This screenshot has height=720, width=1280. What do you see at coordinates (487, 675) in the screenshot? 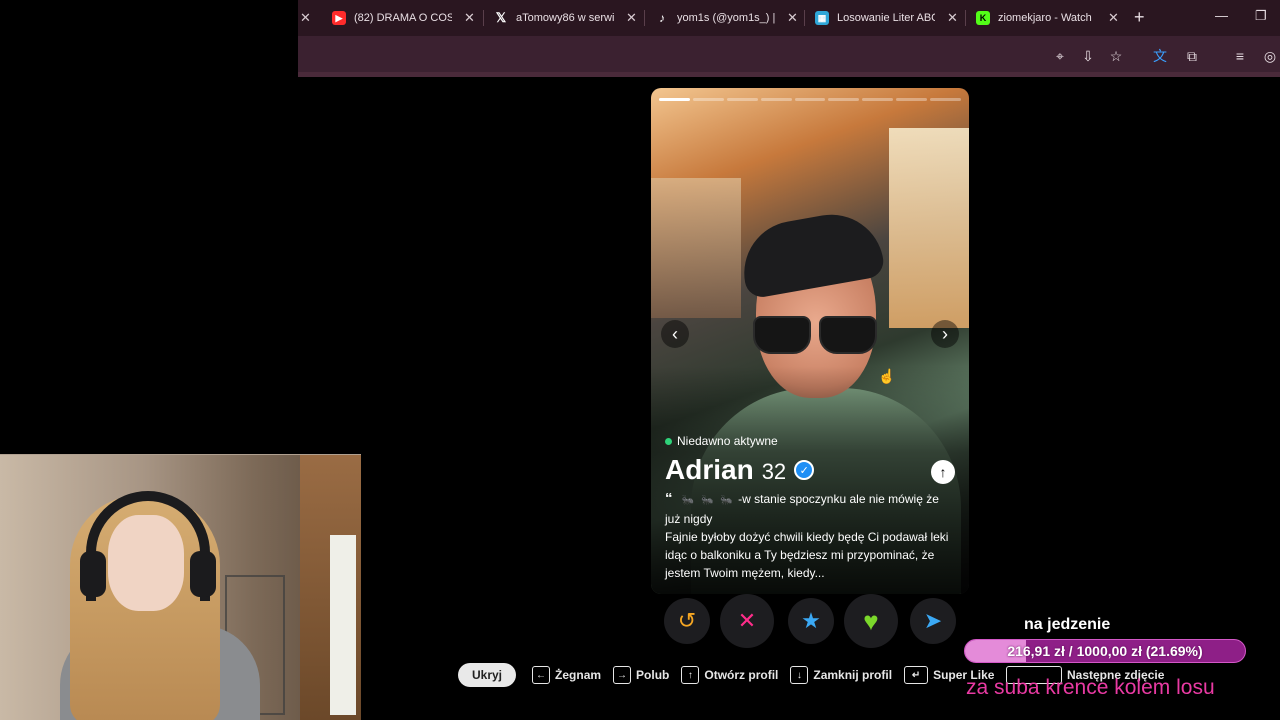
I see `hide-shortcuts-button: Ukryj` at bounding box center [487, 675].